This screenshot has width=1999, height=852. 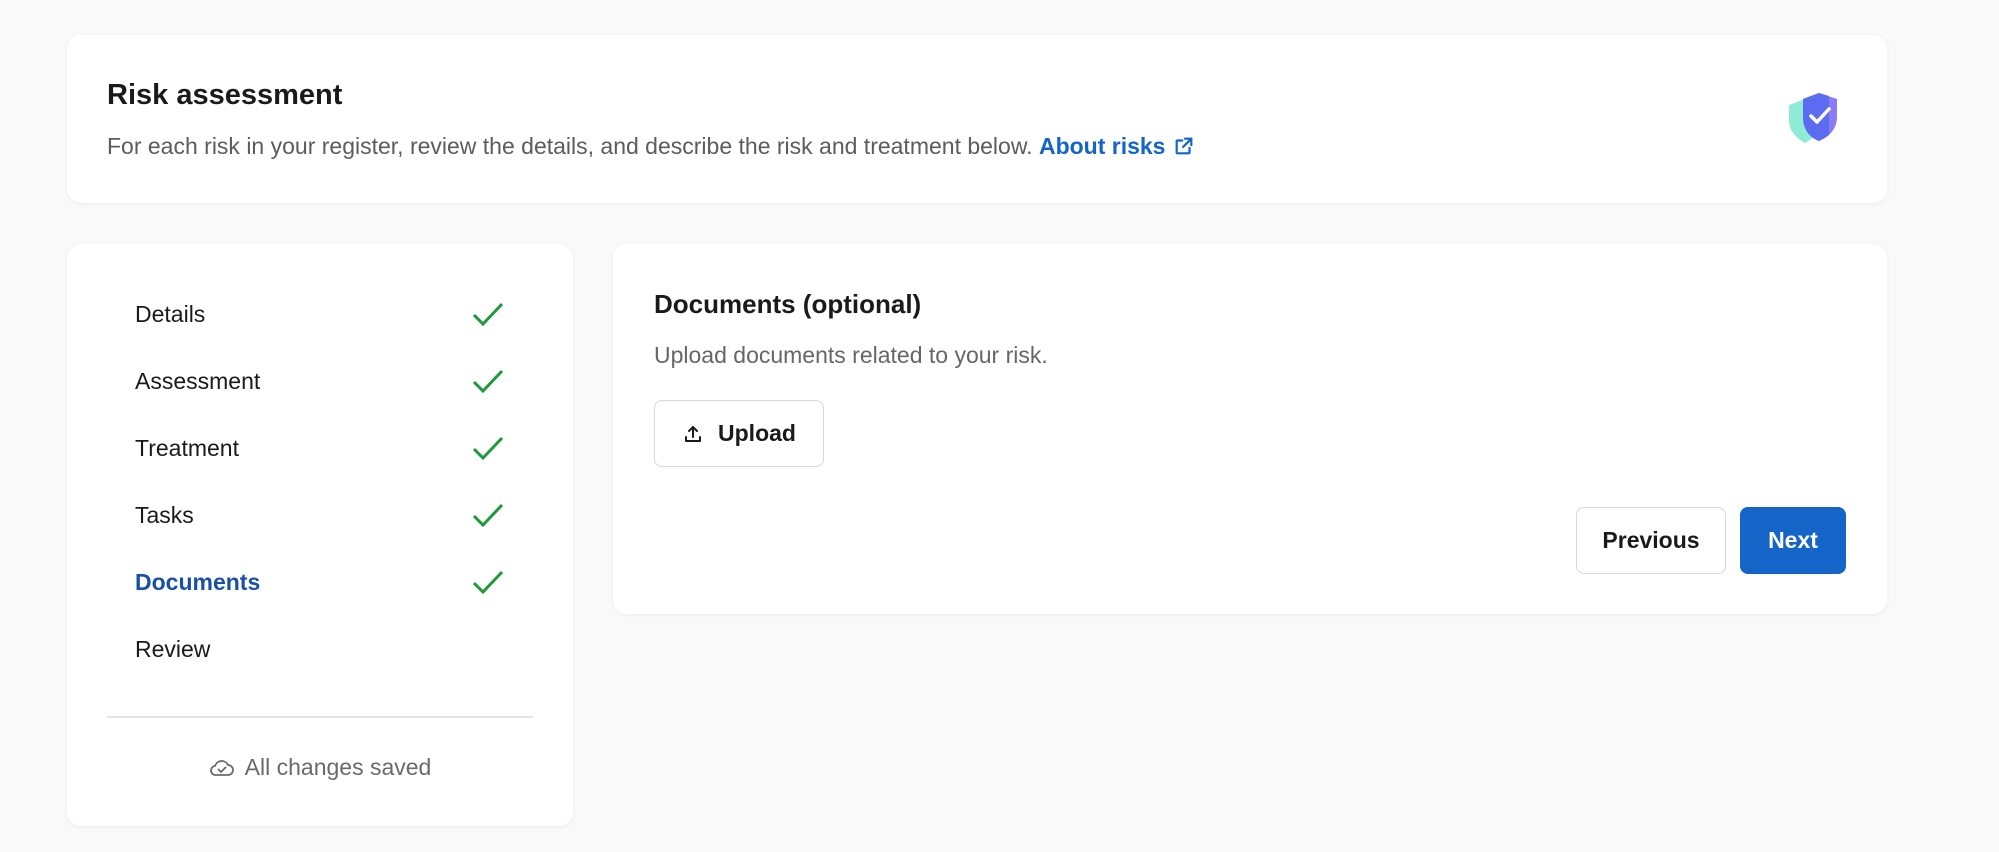 What do you see at coordinates (198, 380) in the screenshot?
I see `step-label: Assessment` at bounding box center [198, 380].